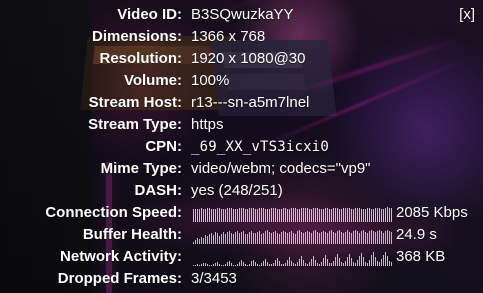 This screenshot has height=293, width=483. What do you see at coordinates (121, 256) in the screenshot?
I see `stat-label: Network Activity:` at bounding box center [121, 256].